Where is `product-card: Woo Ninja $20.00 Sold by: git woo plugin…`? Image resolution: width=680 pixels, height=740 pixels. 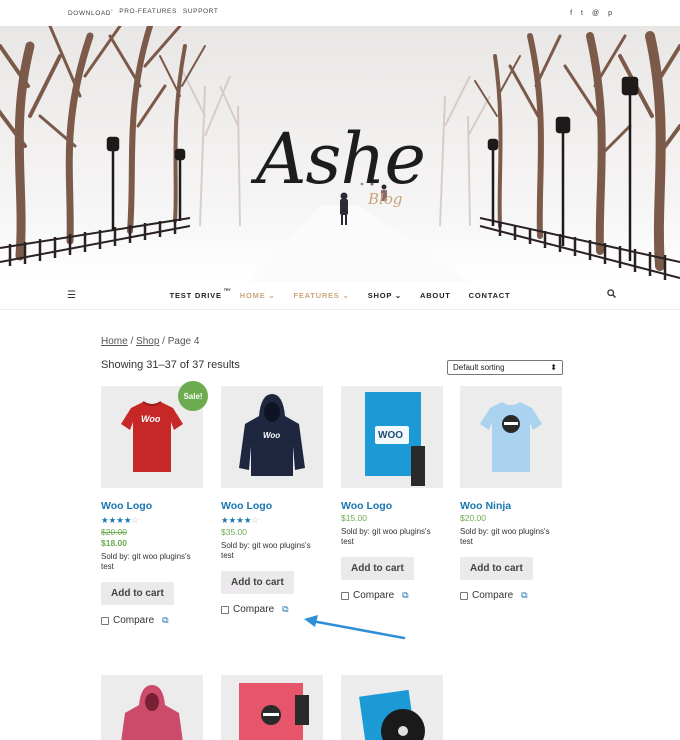 product-card: Woo Ninja $20.00 Sold by: git woo plugin… is located at coordinates (511, 493).